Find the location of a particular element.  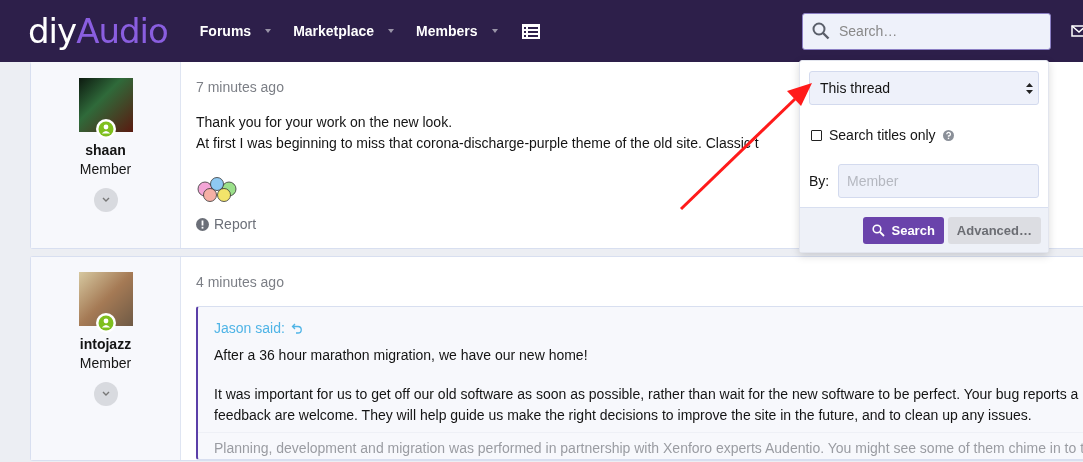

username-link: shaan is located at coordinates (105, 150).